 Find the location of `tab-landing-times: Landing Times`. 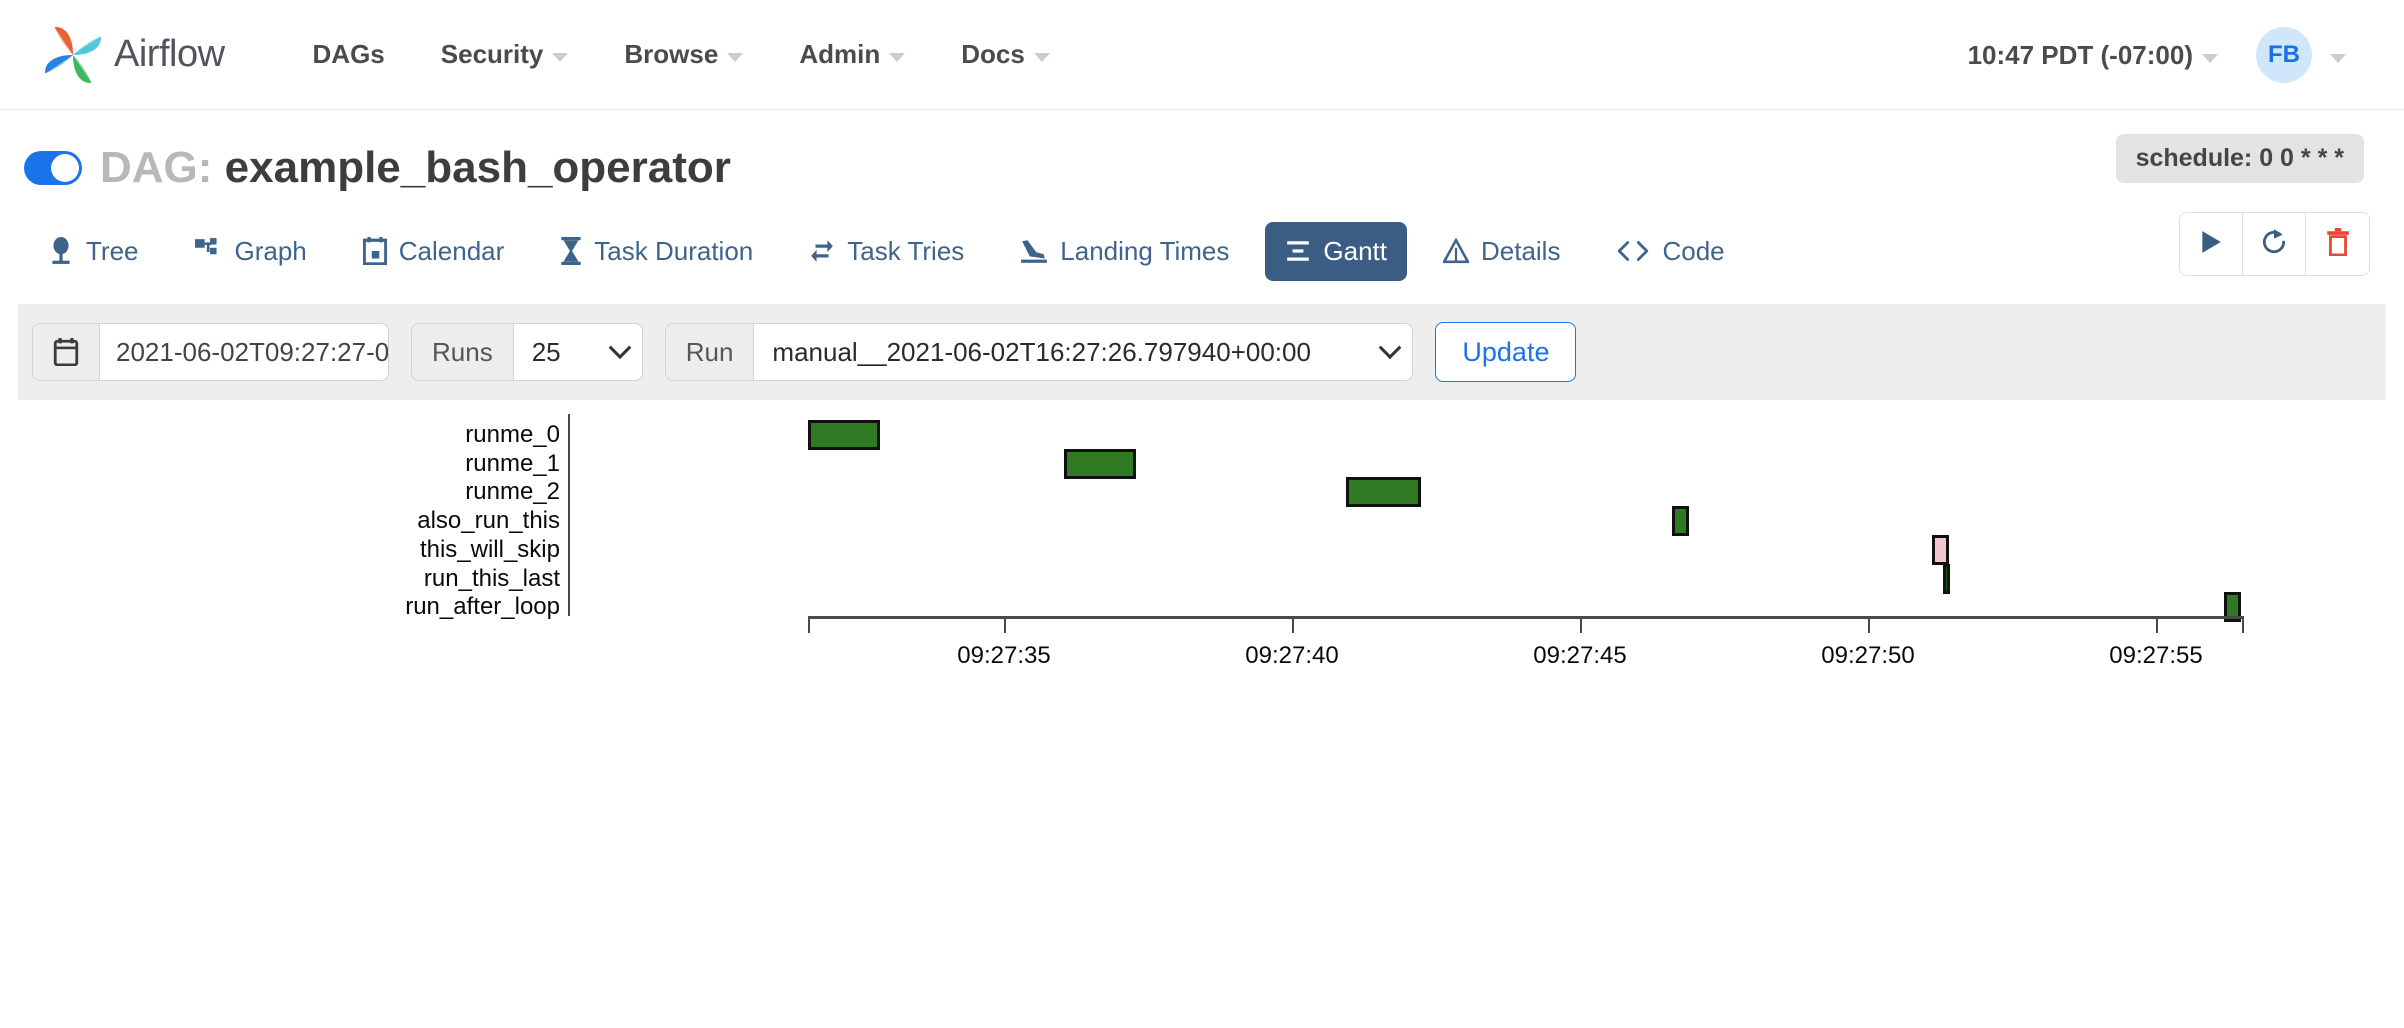

tab-landing-times: Landing Times is located at coordinates (1124, 251).